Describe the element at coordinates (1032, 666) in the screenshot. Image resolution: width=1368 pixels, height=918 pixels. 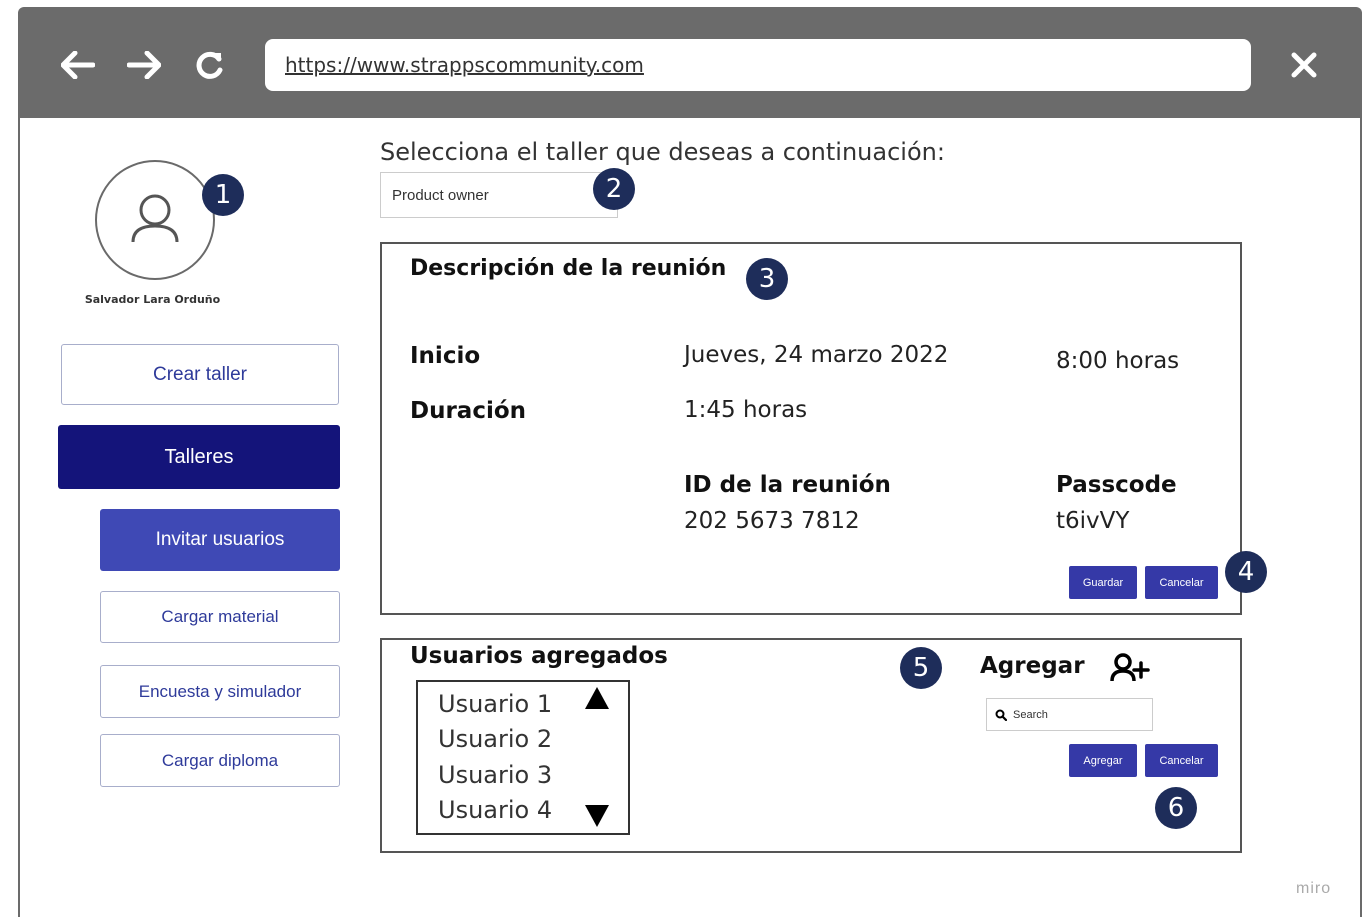
I see `add-title: Agregar` at that location.